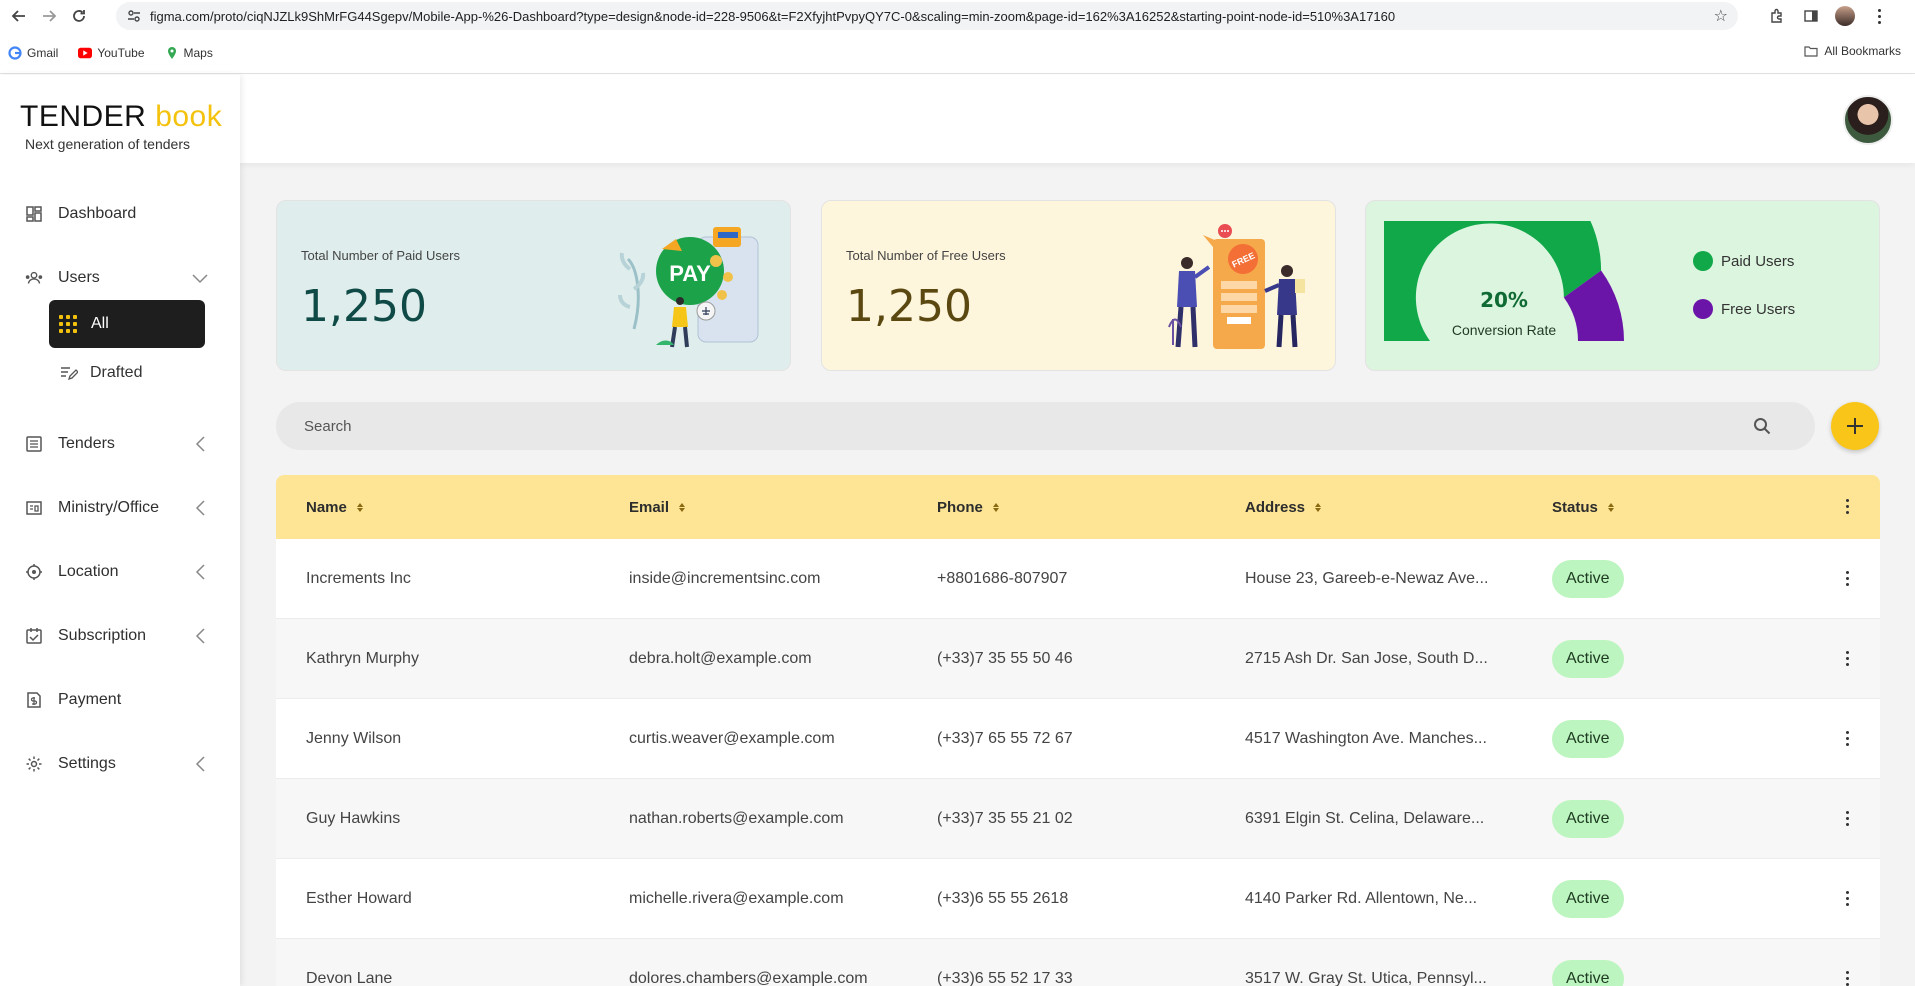 This screenshot has height=986, width=1915. What do you see at coordinates (15, 52) in the screenshot?
I see `google-icon` at bounding box center [15, 52].